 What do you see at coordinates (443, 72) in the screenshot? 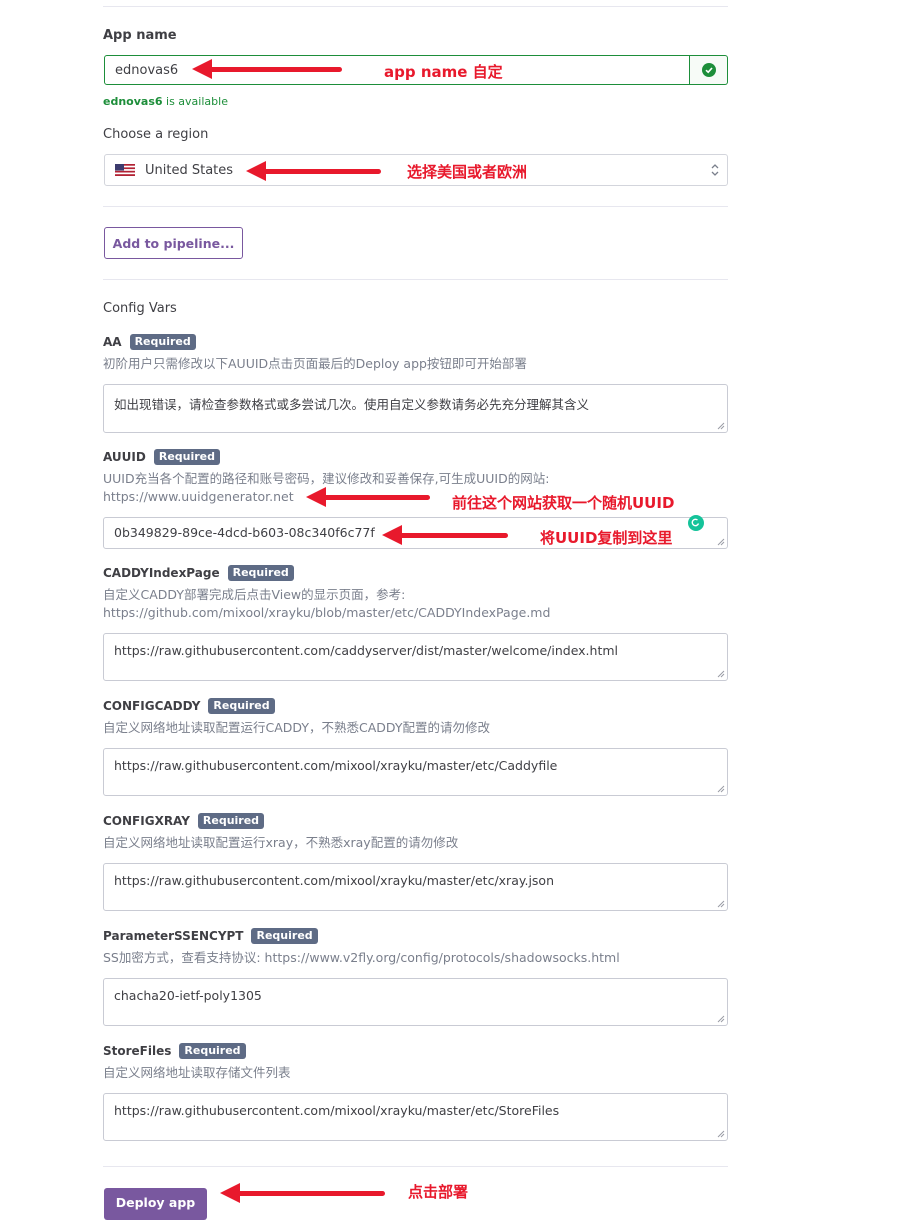
I see `annotation-app-name: app name 自定` at bounding box center [443, 72].